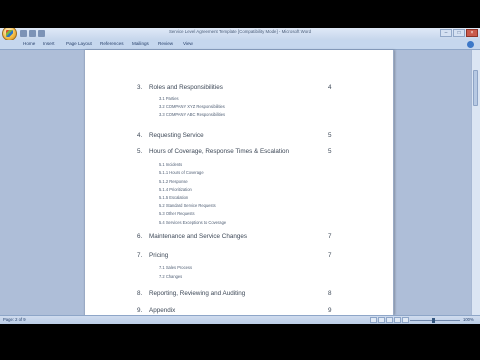 Image resolution: width=480 pixels, height=360 pixels. I want to click on toc-subentry: 5.2 Standard Service Requests, so click(187, 205).